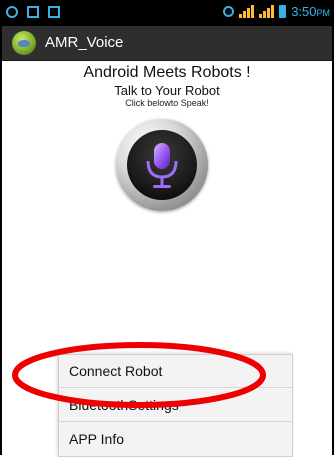 This screenshot has height=457, width=334. What do you see at coordinates (175, 371) in the screenshot?
I see `menu-item-connect-robot: Connect Robot` at bounding box center [175, 371].